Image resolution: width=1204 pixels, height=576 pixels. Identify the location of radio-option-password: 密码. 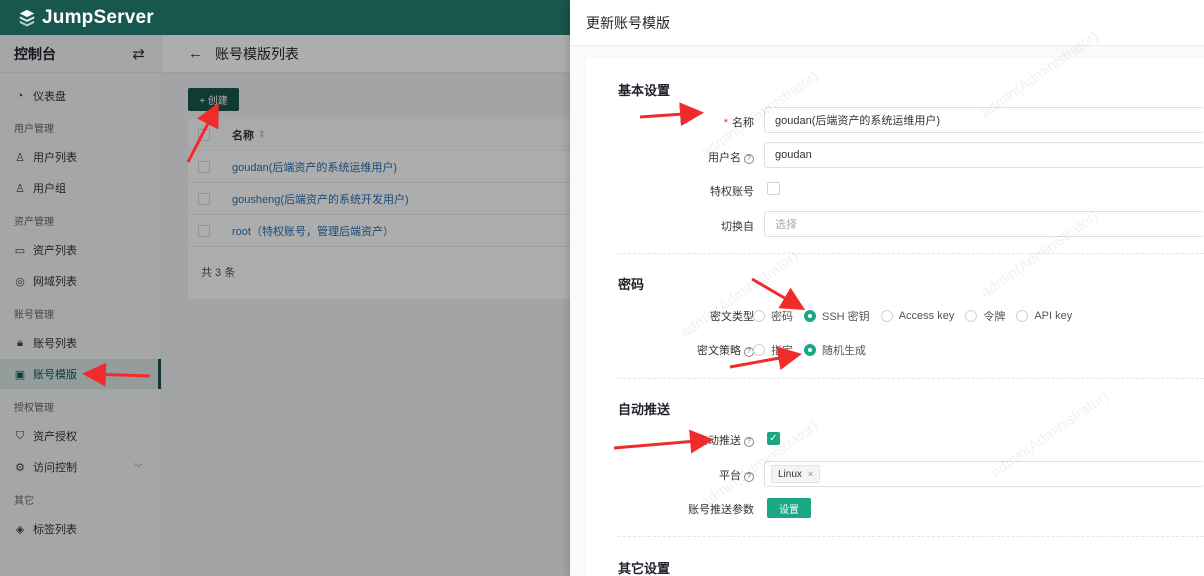
(773, 316).